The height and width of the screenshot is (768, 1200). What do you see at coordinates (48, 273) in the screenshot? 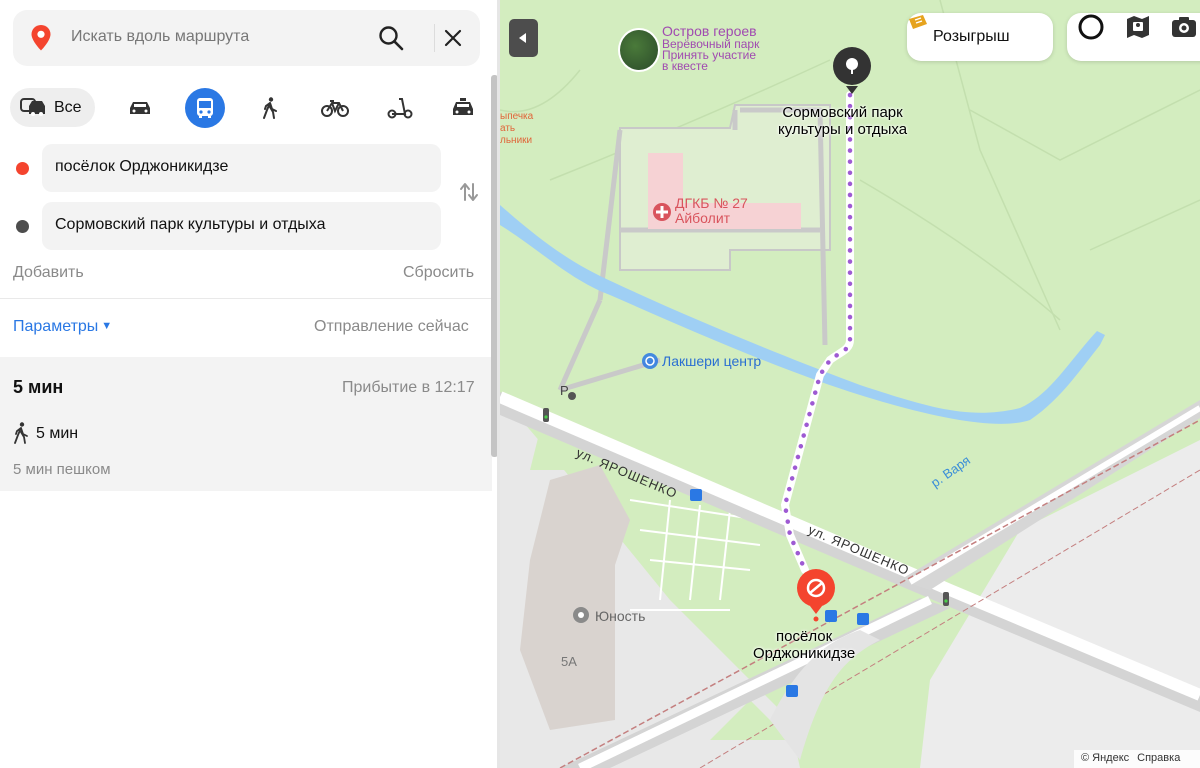
I see `add-waypoint-link: Добавить` at bounding box center [48, 273].